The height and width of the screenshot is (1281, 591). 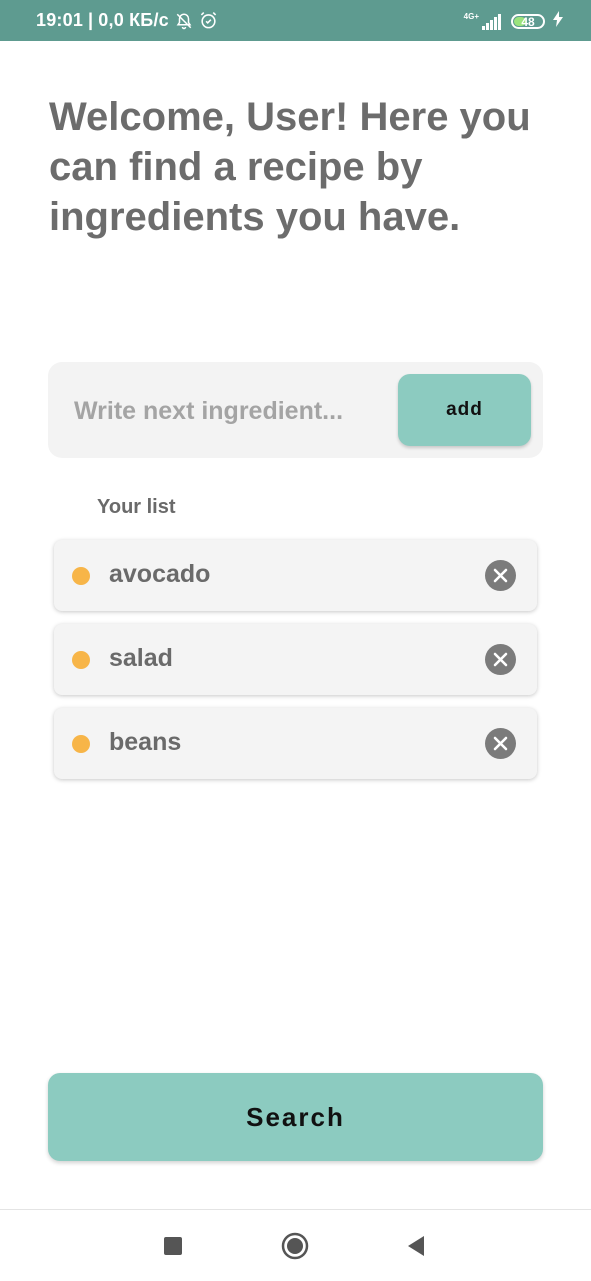 What do you see at coordinates (416, 1246) in the screenshot?
I see `back-triangle-icon` at bounding box center [416, 1246].